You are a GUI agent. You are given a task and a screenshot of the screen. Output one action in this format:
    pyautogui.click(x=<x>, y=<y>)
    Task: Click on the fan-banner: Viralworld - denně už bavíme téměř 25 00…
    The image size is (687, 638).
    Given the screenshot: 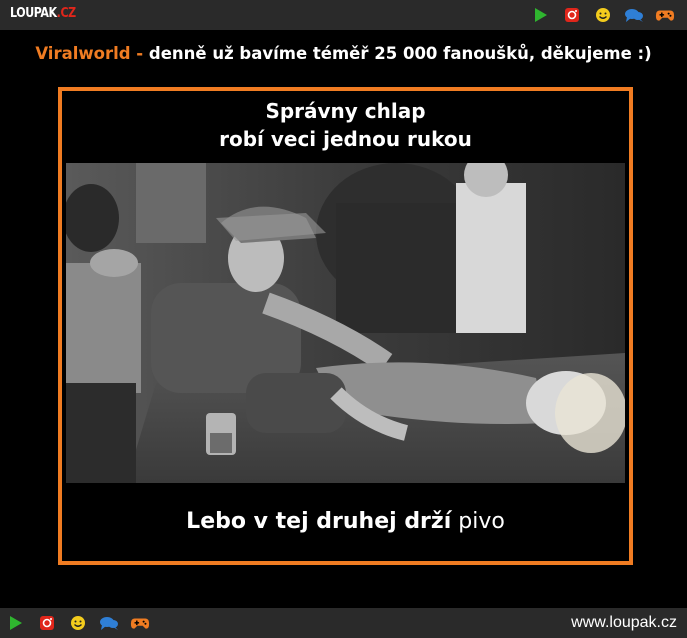 What is the action you would take?
    pyautogui.click(x=343, y=53)
    